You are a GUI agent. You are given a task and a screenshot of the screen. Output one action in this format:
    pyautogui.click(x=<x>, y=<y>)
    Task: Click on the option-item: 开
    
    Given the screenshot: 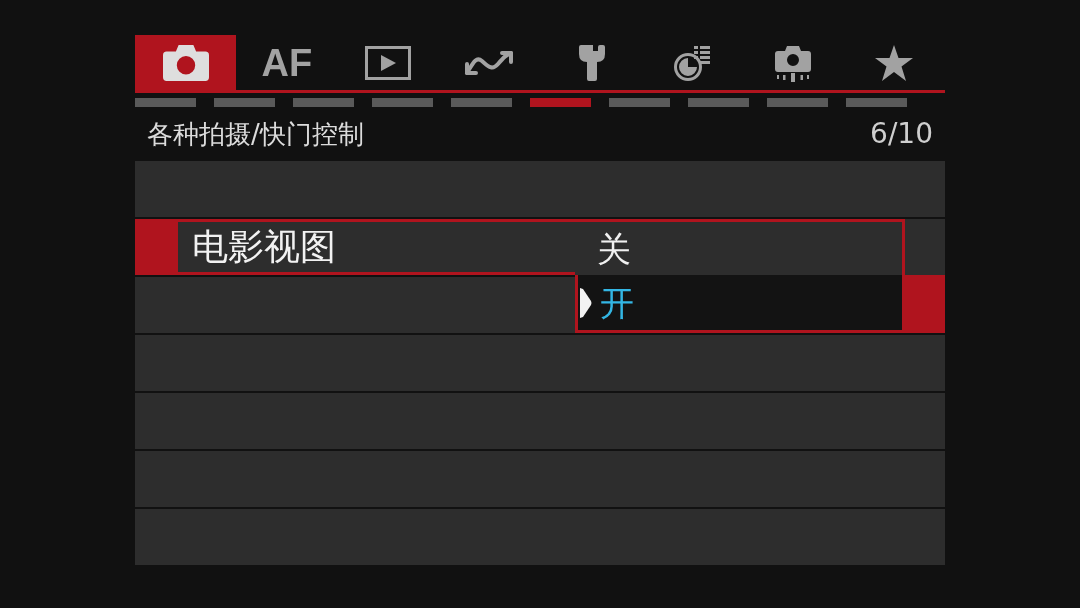 What is the action you would take?
    pyautogui.click(x=740, y=304)
    